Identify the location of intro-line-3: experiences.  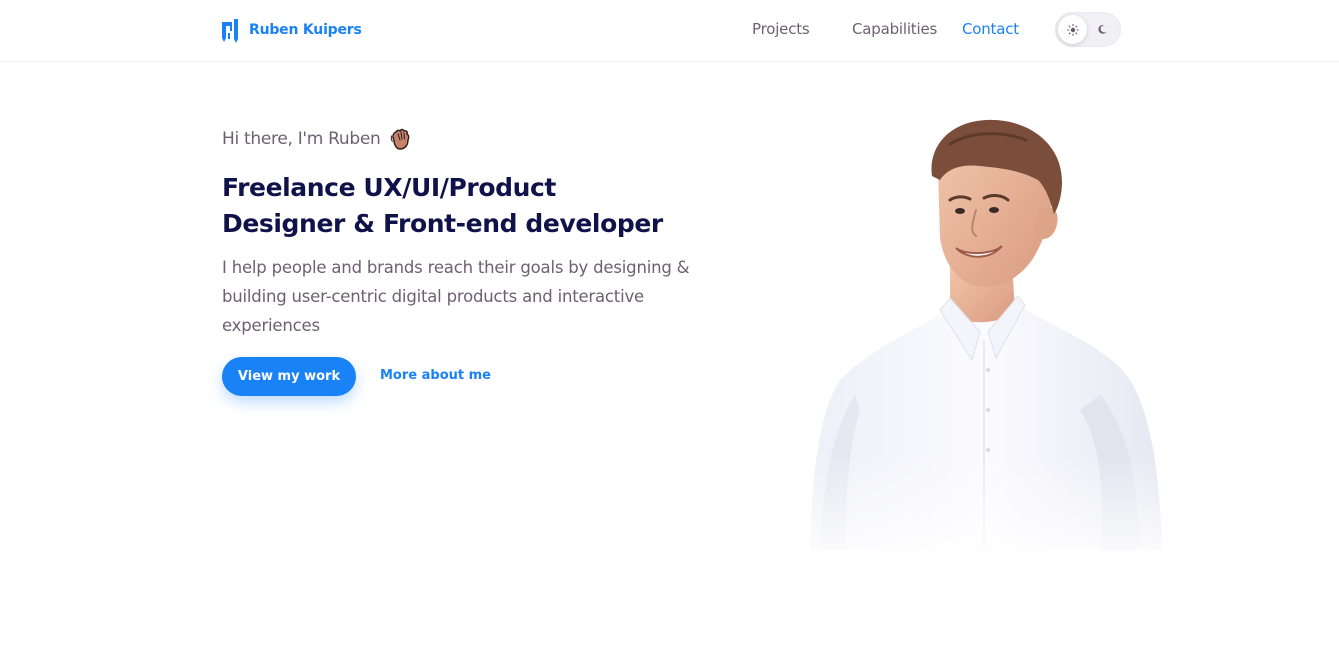
(271, 325).